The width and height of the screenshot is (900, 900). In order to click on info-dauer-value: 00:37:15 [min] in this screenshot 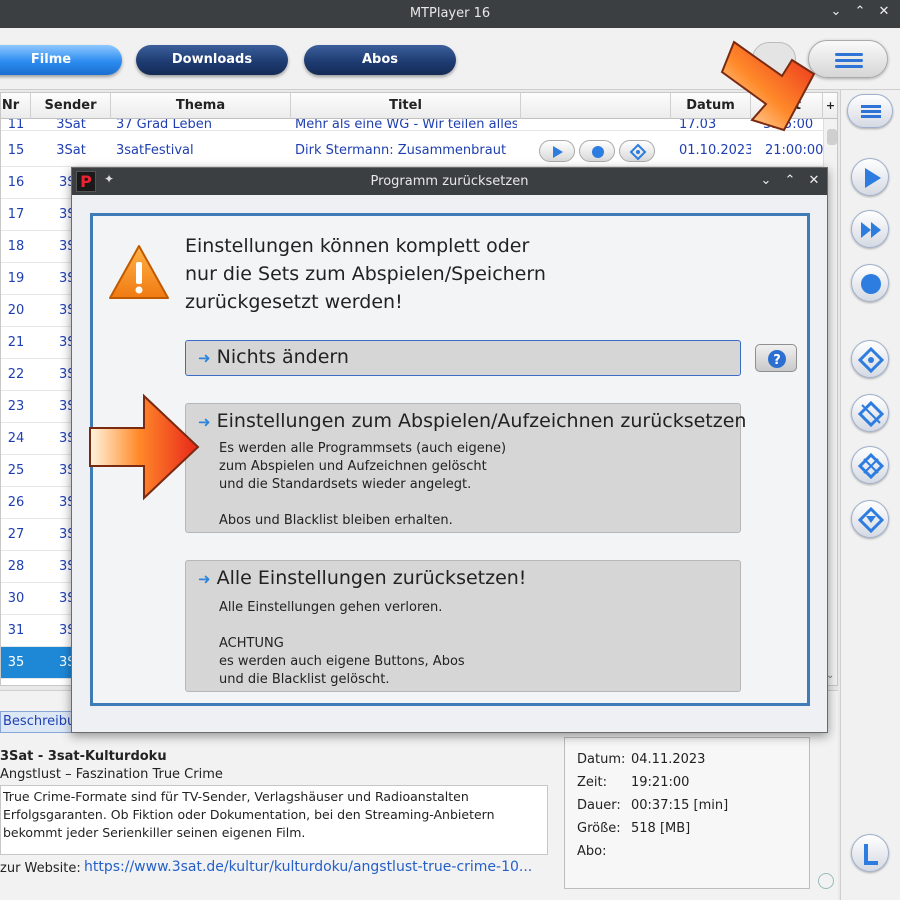, I will do `click(680, 805)`.